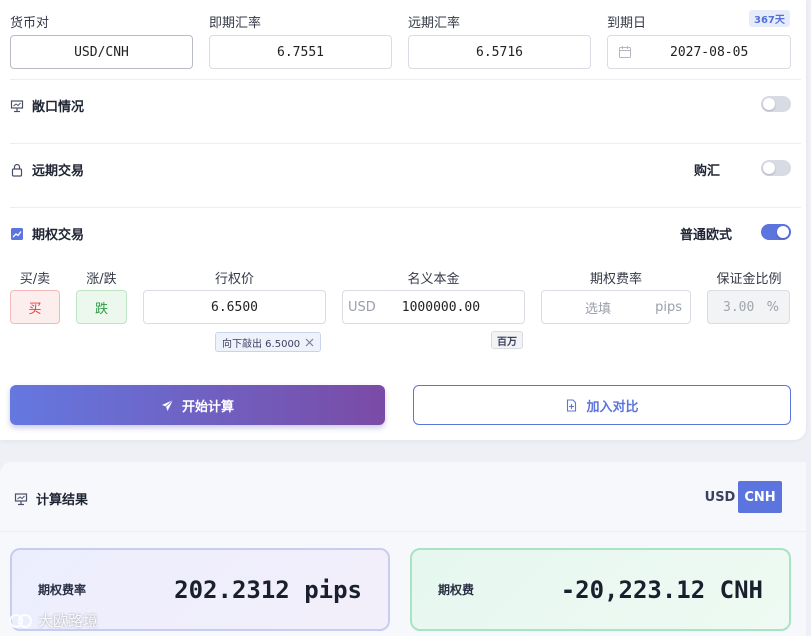  Describe the element at coordinates (268, 589) in the screenshot. I see `premium-rate-result-value: 202.2312 pips` at that location.